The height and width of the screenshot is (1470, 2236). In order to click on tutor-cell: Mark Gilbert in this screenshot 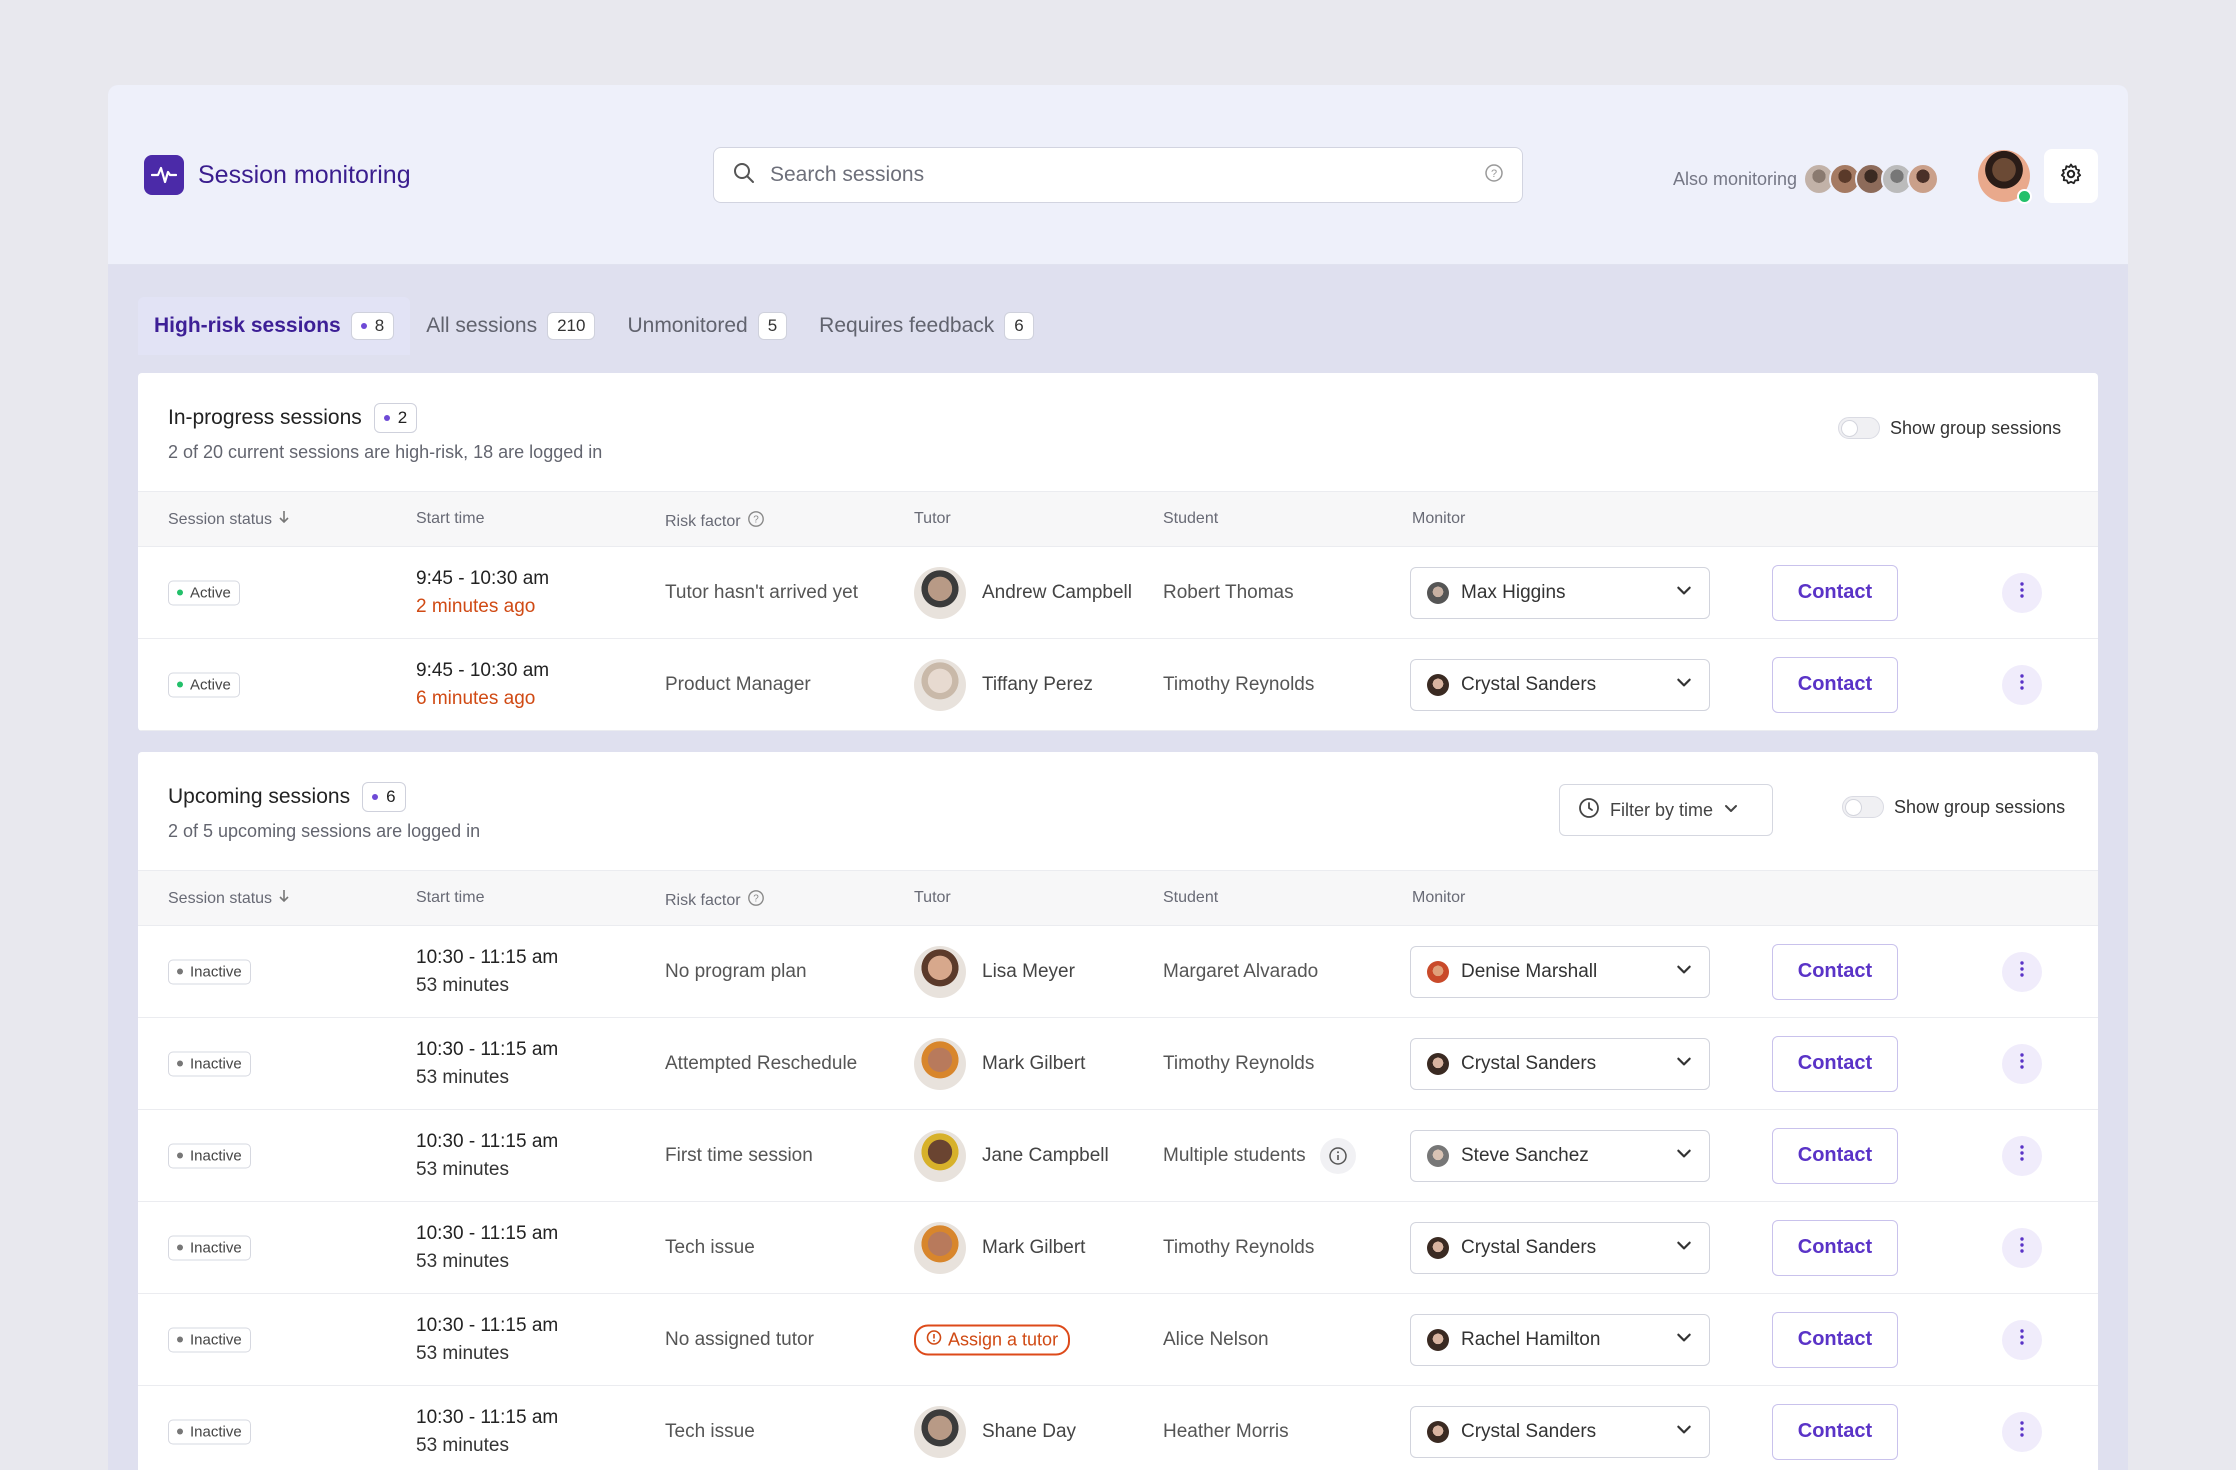, I will do `click(999, 1063)`.